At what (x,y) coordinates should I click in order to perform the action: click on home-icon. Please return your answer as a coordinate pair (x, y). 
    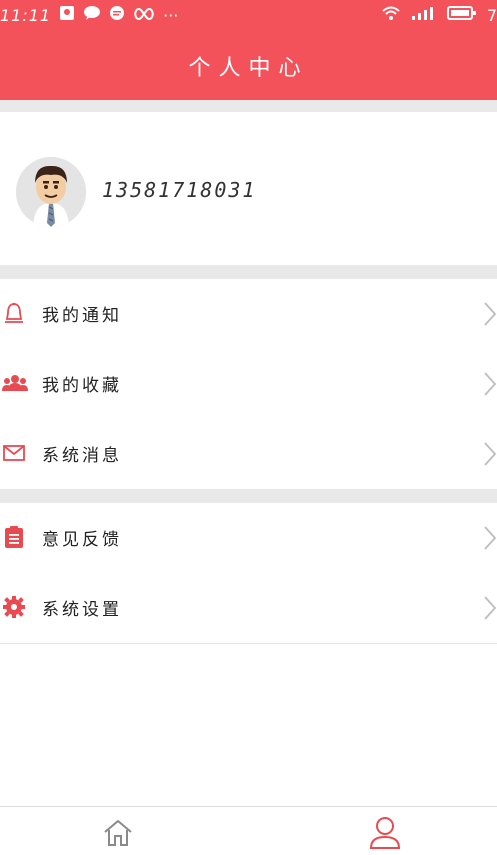
    Looking at the image, I should click on (118, 833).